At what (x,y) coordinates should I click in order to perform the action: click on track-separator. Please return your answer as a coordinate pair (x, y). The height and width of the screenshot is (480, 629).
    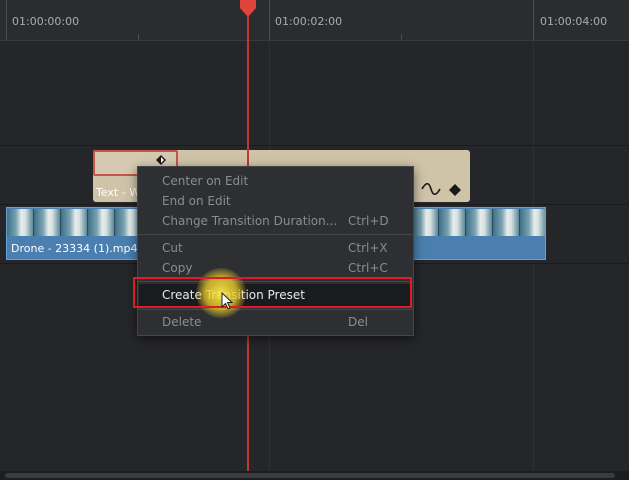
    Looking at the image, I should click on (314, 145).